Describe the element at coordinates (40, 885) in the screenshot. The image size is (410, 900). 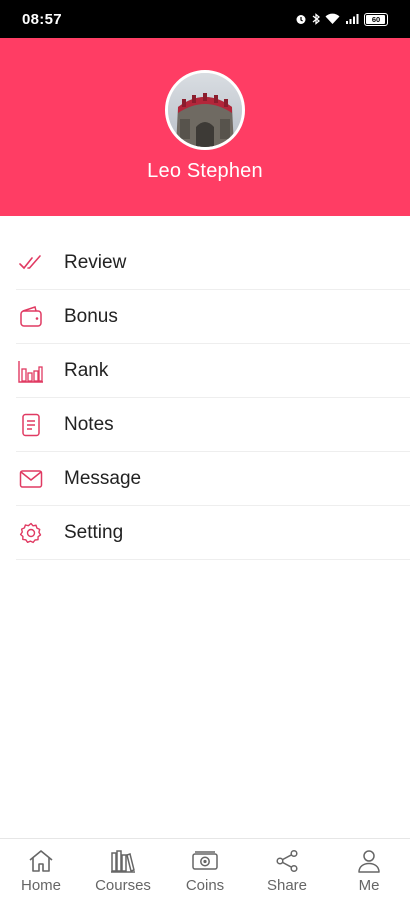
I see `nav-label: Home` at that location.